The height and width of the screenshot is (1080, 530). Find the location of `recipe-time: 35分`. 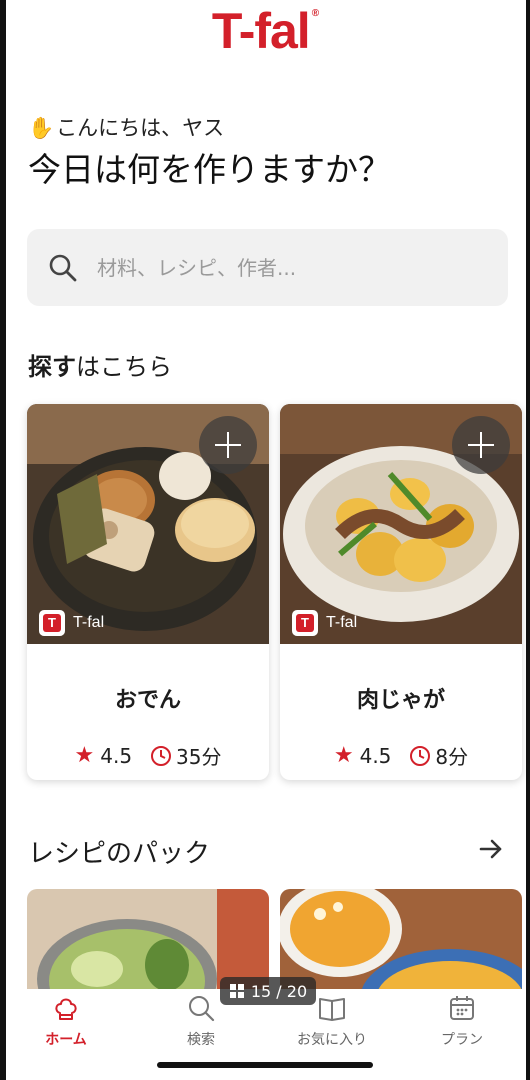

recipe-time: 35分 is located at coordinates (199, 757).